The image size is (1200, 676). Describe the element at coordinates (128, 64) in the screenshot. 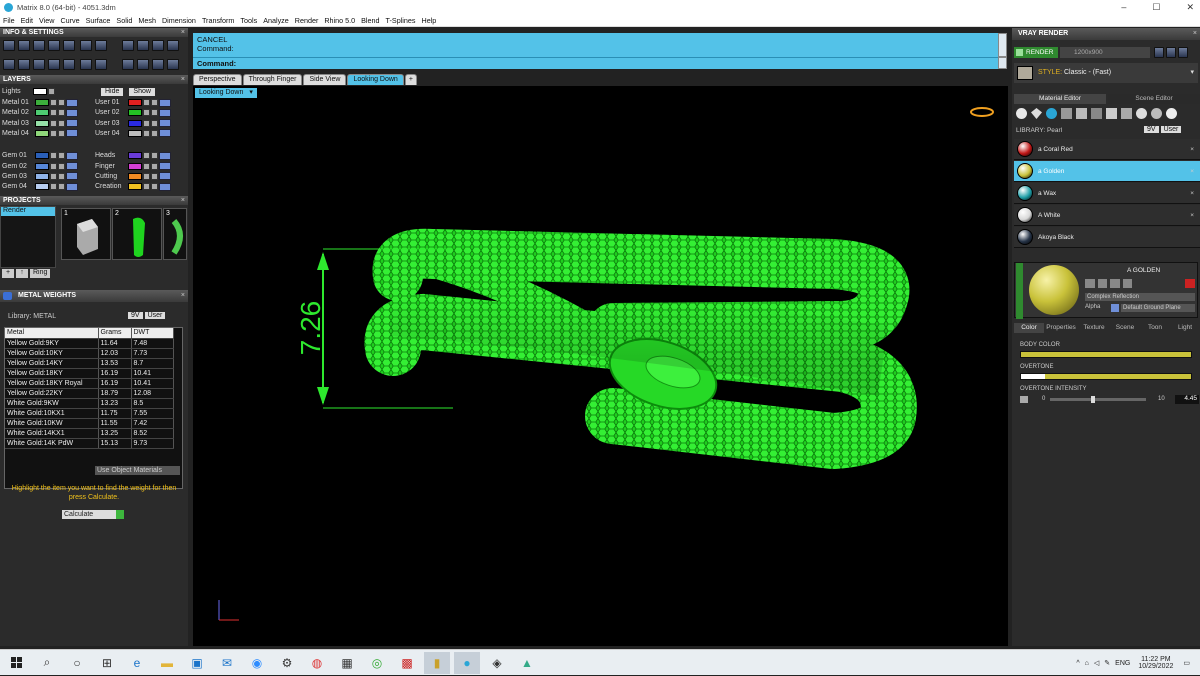

I see `render-icon` at that location.